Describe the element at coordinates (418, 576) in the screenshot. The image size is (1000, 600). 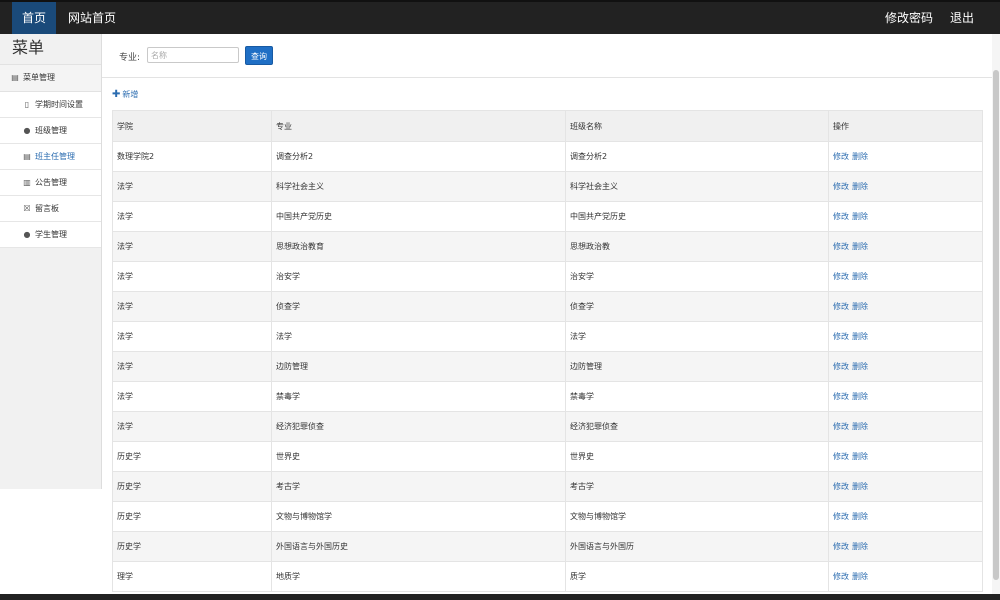
I see `cell-major: 地质学` at that location.